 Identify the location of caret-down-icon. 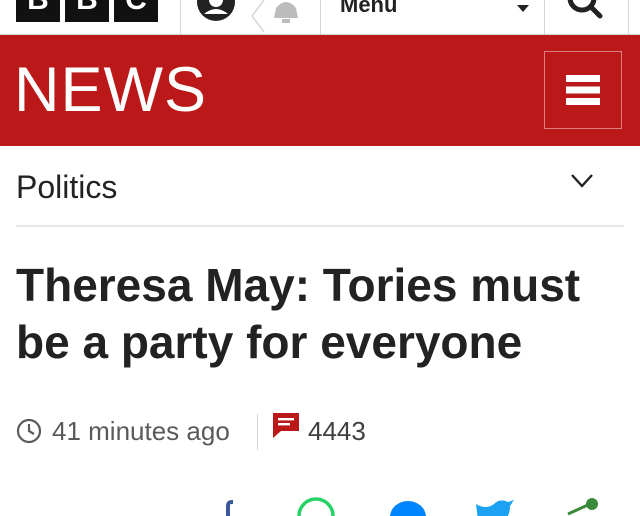
(523, 8).